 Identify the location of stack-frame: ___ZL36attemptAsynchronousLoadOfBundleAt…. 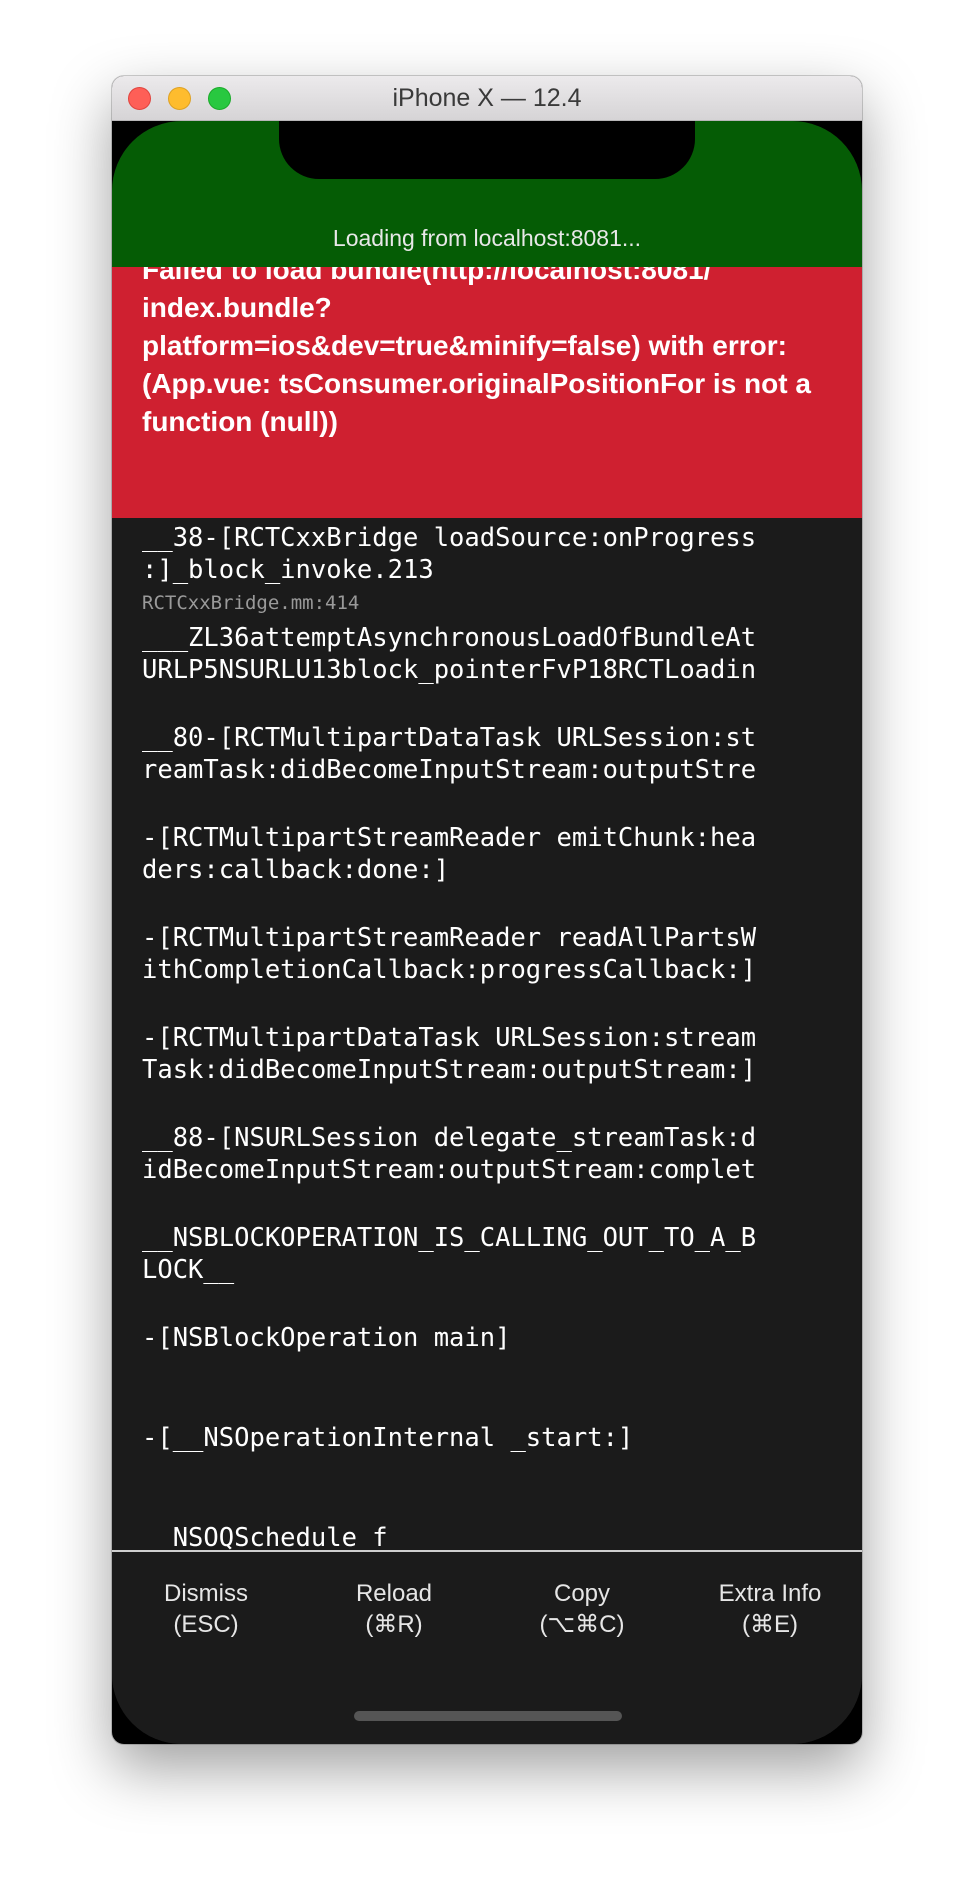
(487, 654).